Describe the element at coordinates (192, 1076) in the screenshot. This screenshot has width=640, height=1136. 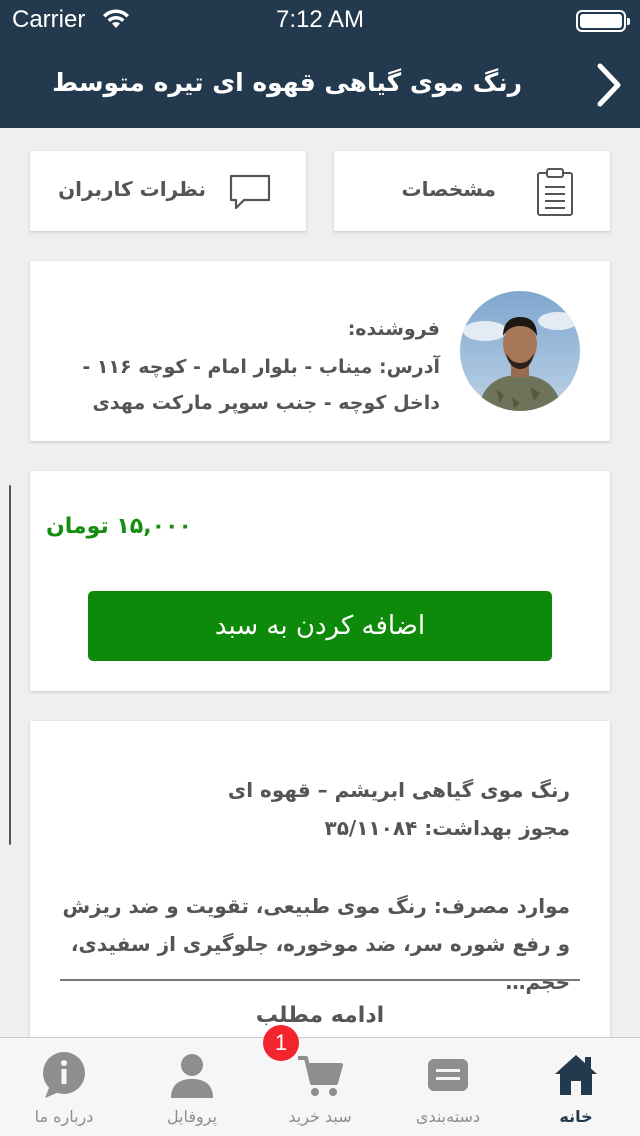
I see `user-icon` at that location.